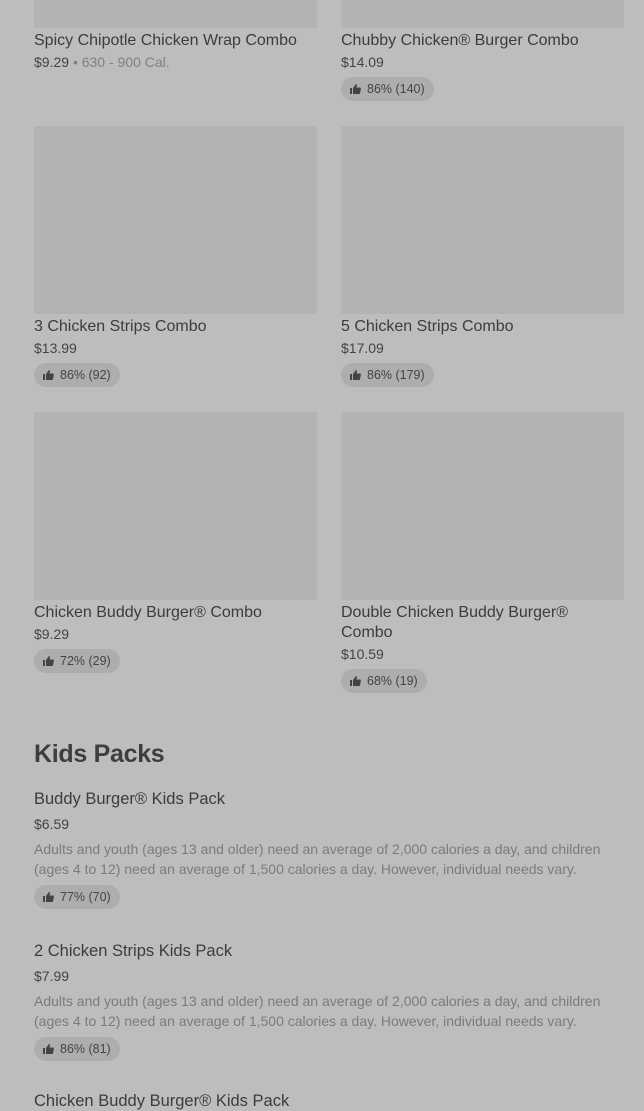 The width and height of the screenshot is (644, 1111). I want to click on item-title: Double Chicken Buddy Burger® Combo, so click(455, 622).